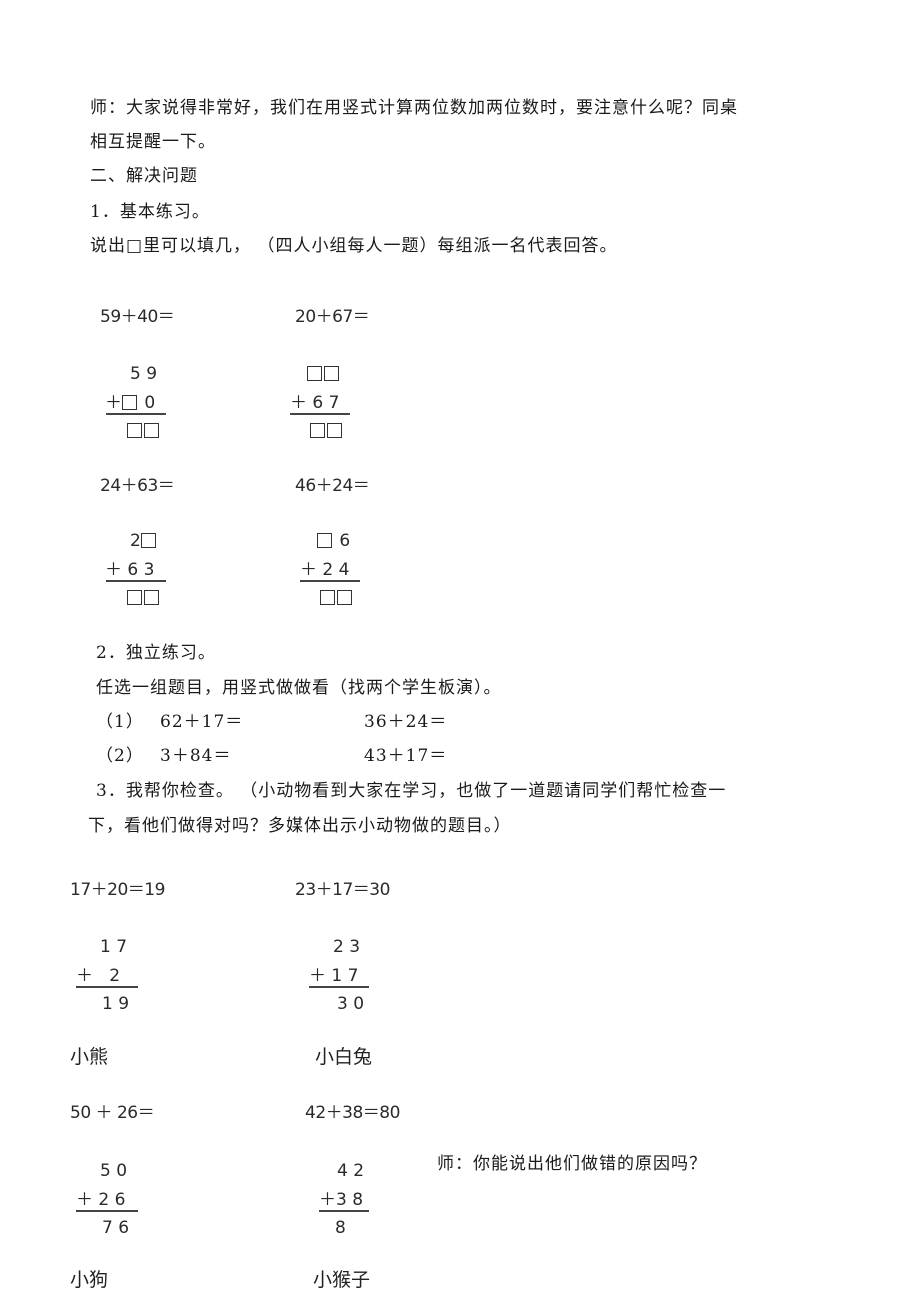 Image resolution: width=920 pixels, height=1302 pixels. I want to click on problem-equation: 17＋20＝19, so click(117, 890).